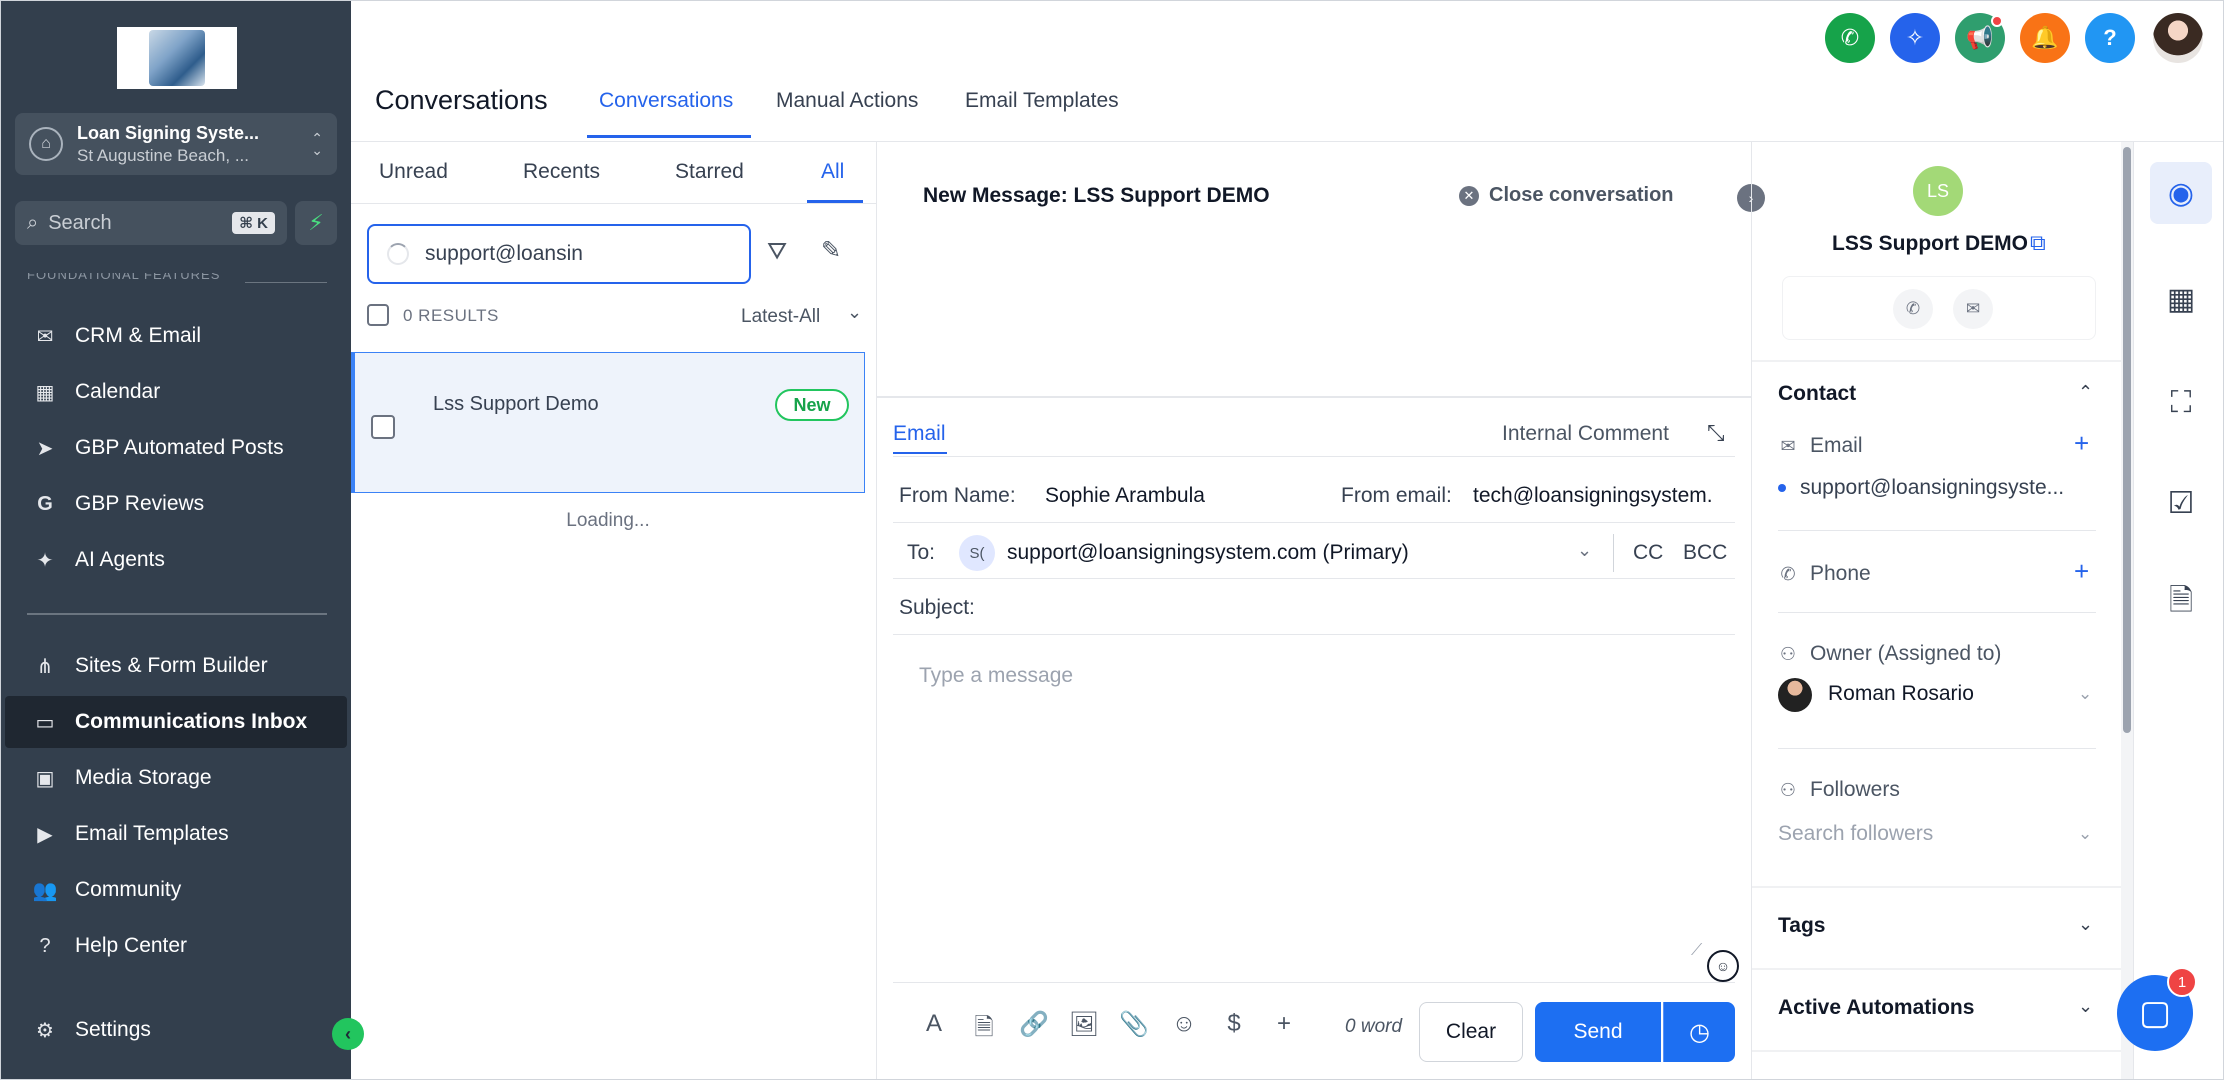 Image resolution: width=2224 pixels, height=1080 pixels. What do you see at coordinates (1876, 1008) in the screenshot?
I see `automations-section-title: Active Automations` at bounding box center [1876, 1008].